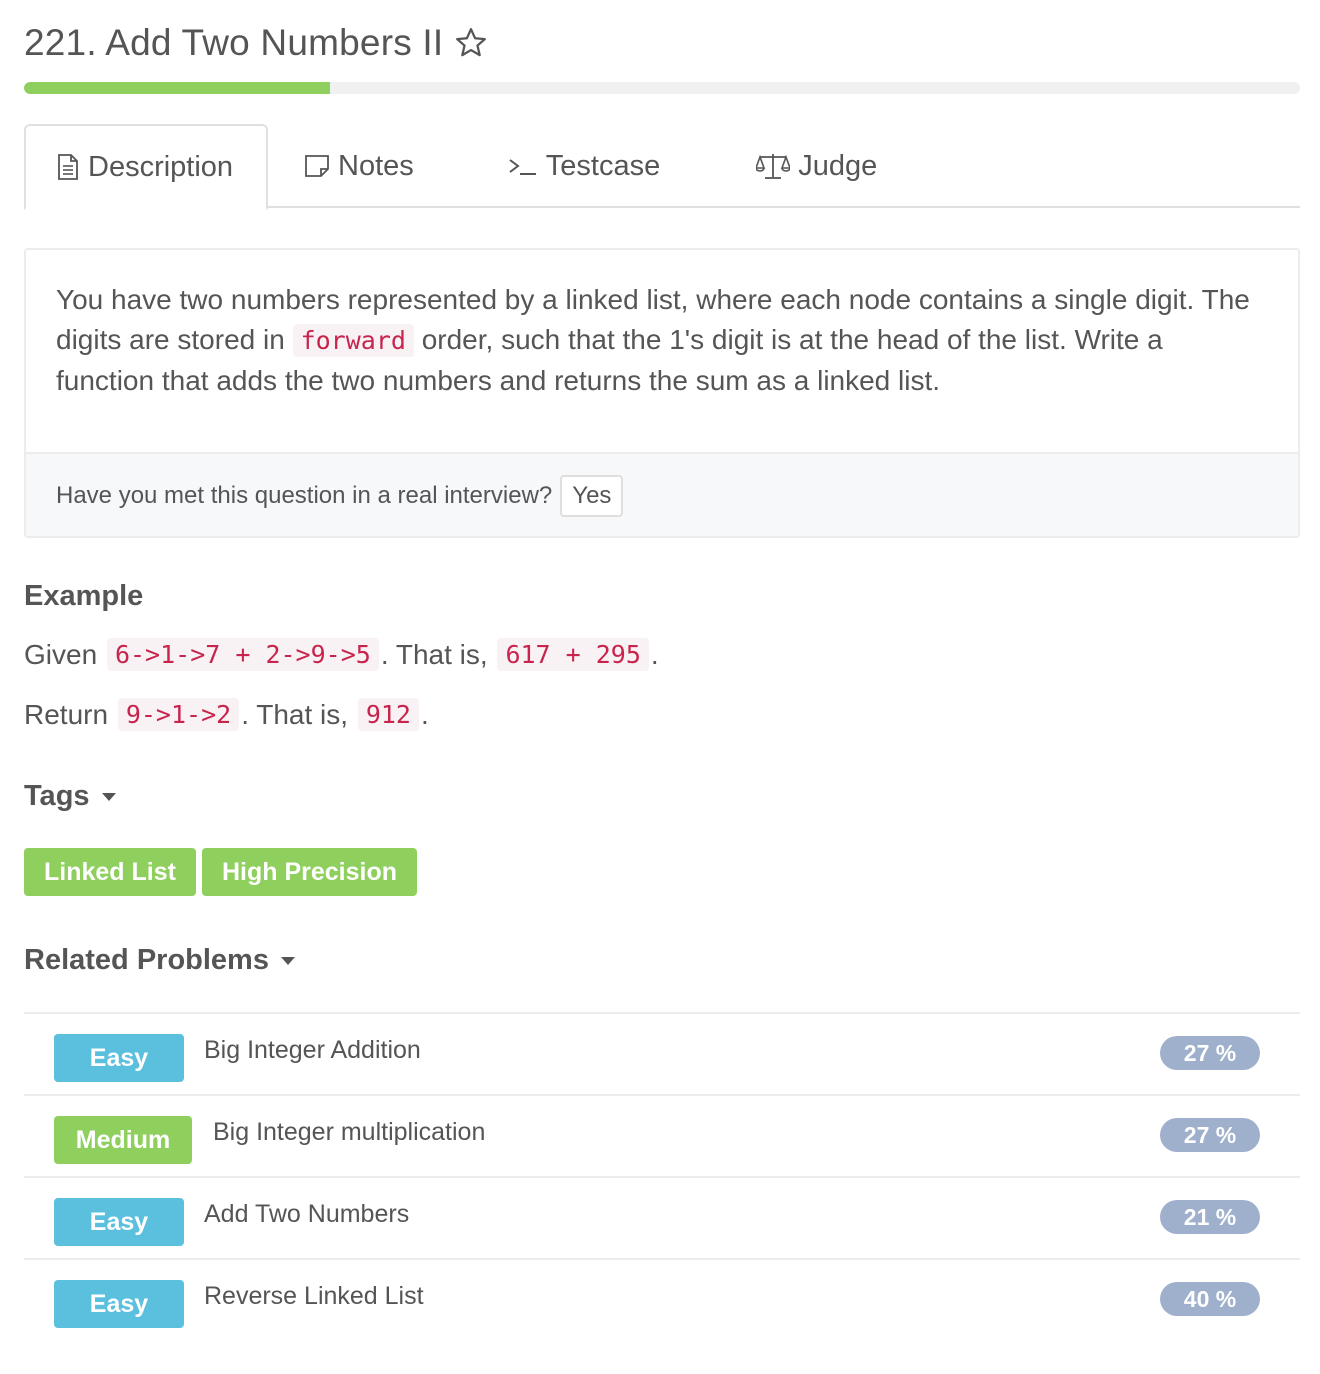 The image size is (1320, 1374). What do you see at coordinates (317, 166) in the screenshot?
I see `note-icon` at bounding box center [317, 166].